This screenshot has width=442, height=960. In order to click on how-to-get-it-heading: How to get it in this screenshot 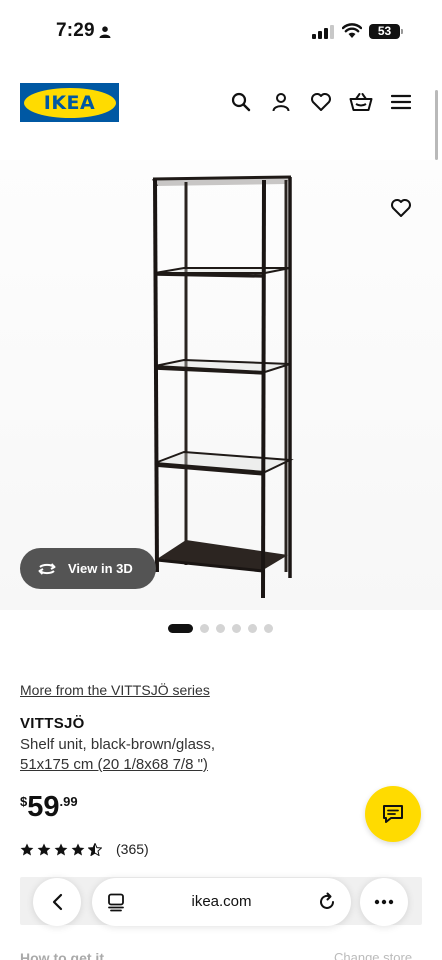, I will do `click(62, 955)`.